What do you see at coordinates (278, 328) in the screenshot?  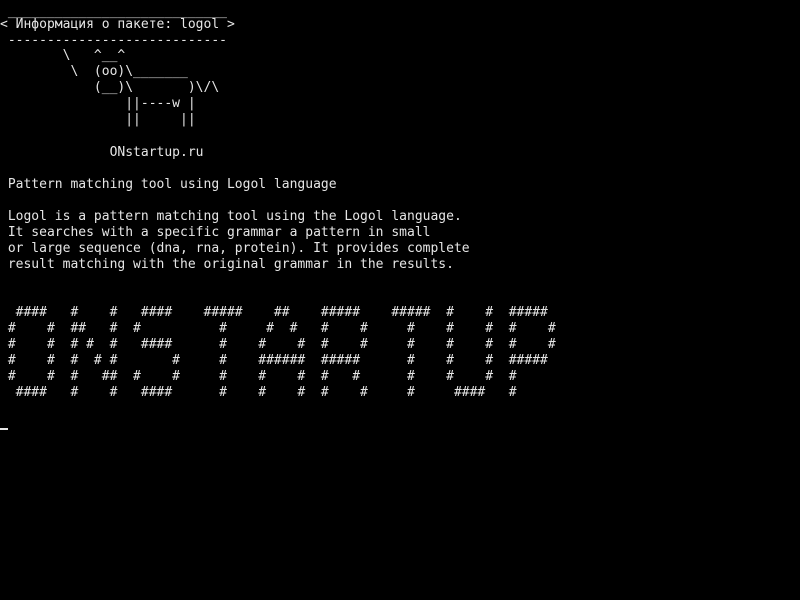 I see `banner-line: # # ## # # # # # # # # # # # #` at bounding box center [278, 328].